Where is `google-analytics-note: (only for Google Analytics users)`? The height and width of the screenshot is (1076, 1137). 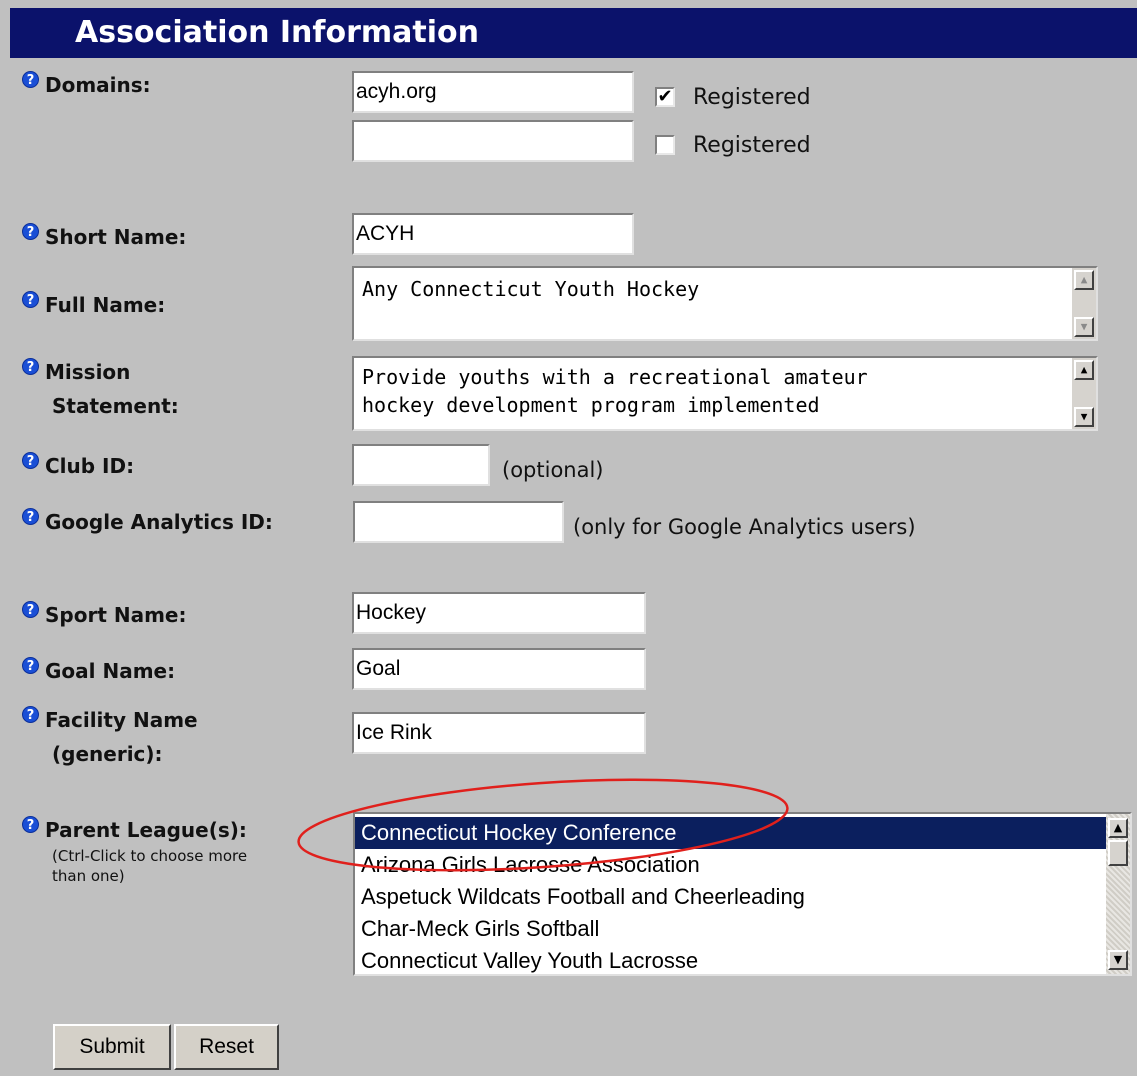 google-analytics-note: (only for Google Analytics users) is located at coordinates (744, 527).